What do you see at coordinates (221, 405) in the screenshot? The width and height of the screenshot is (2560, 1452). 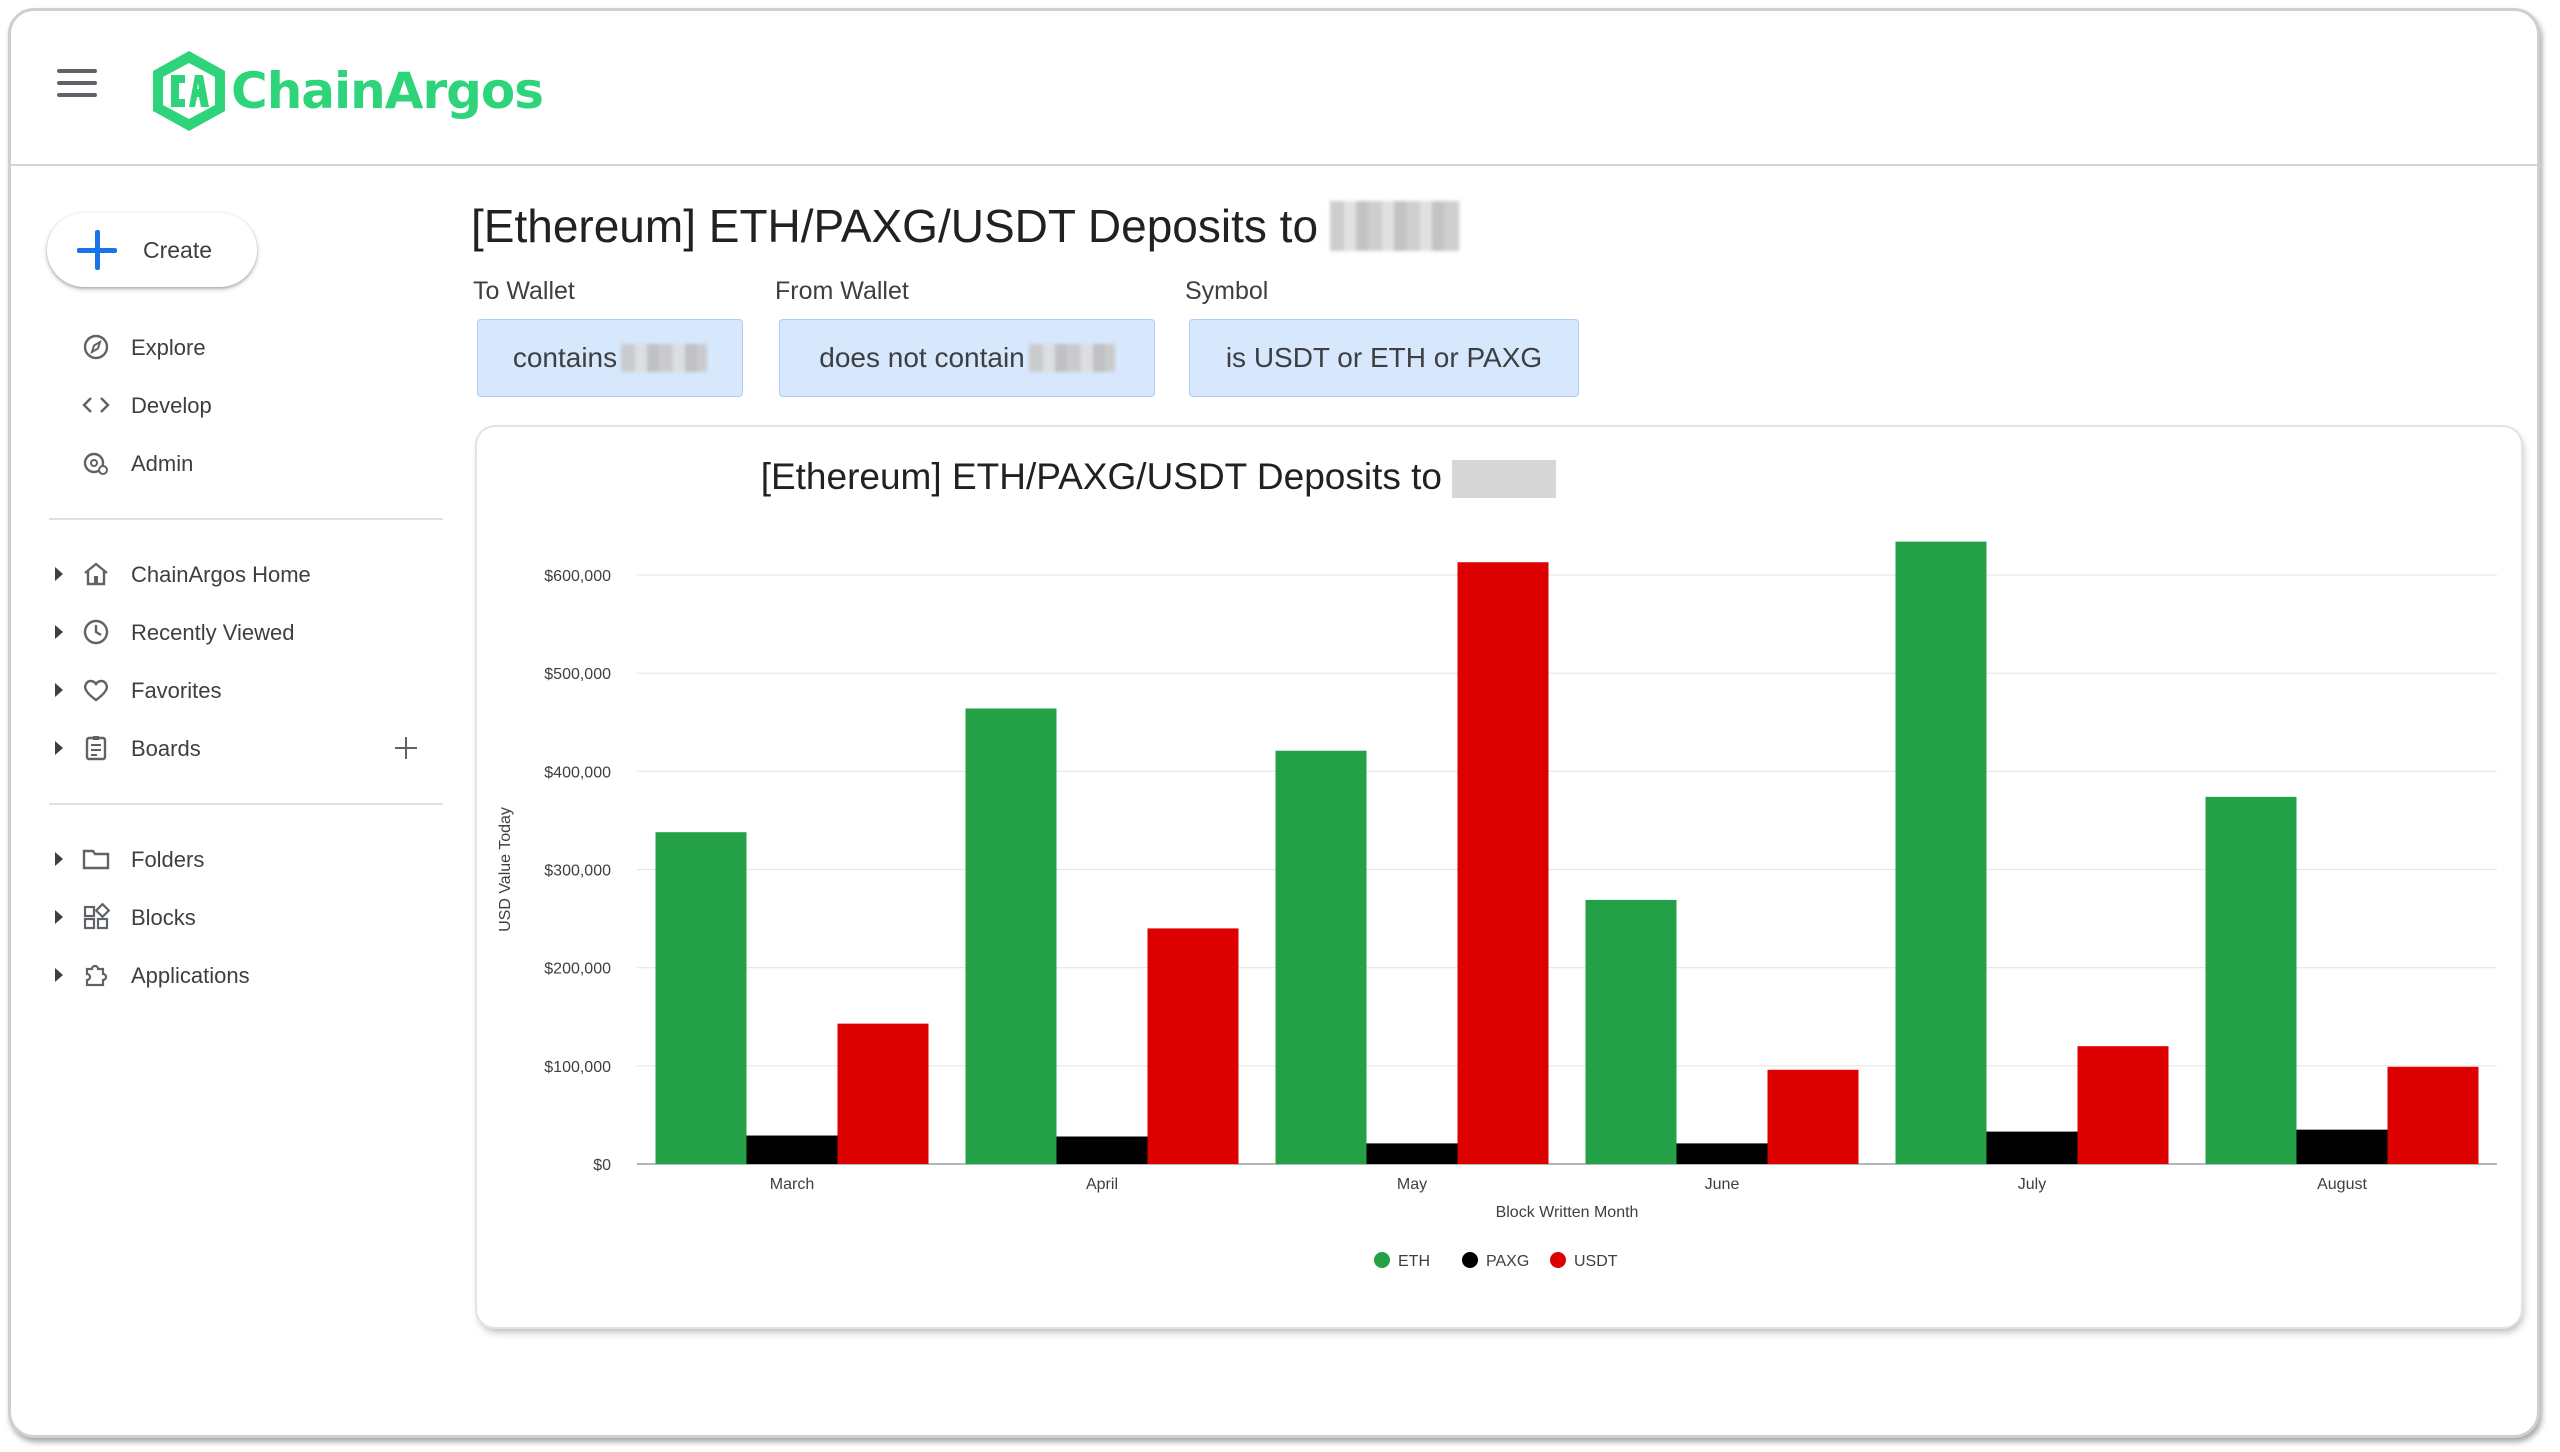 I see `sidebar-item-develop: Develop` at bounding box center [221, 405].